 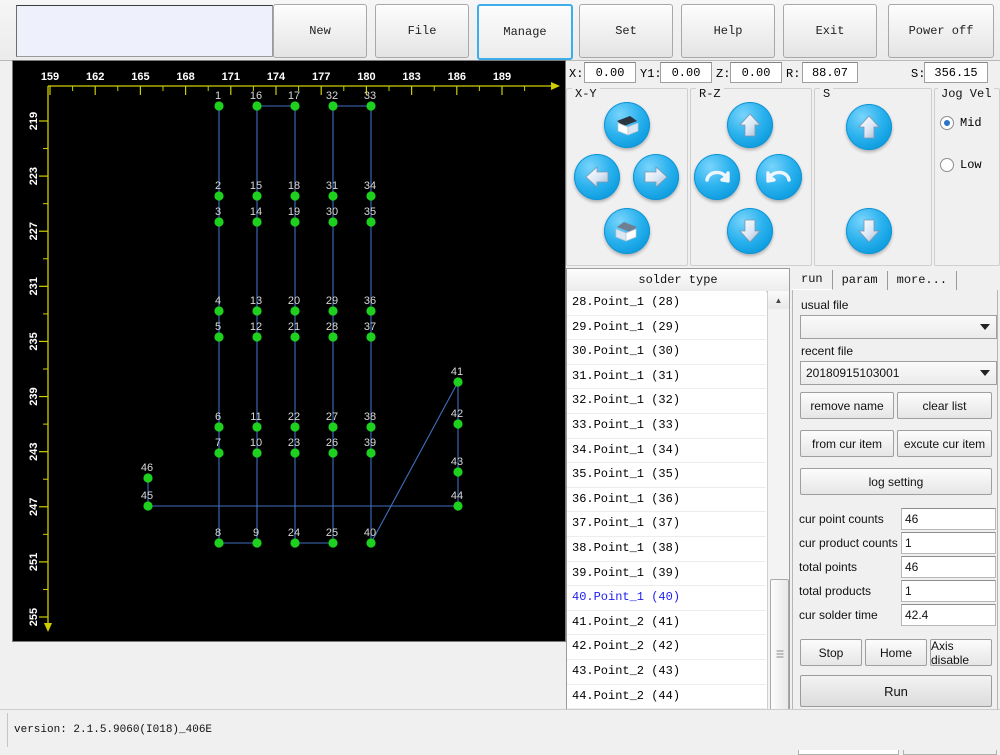 What do you see at coordinates (750, 125) in the screenshot?
I see `jog-rz-up-button` at bounding box center [750, 125].